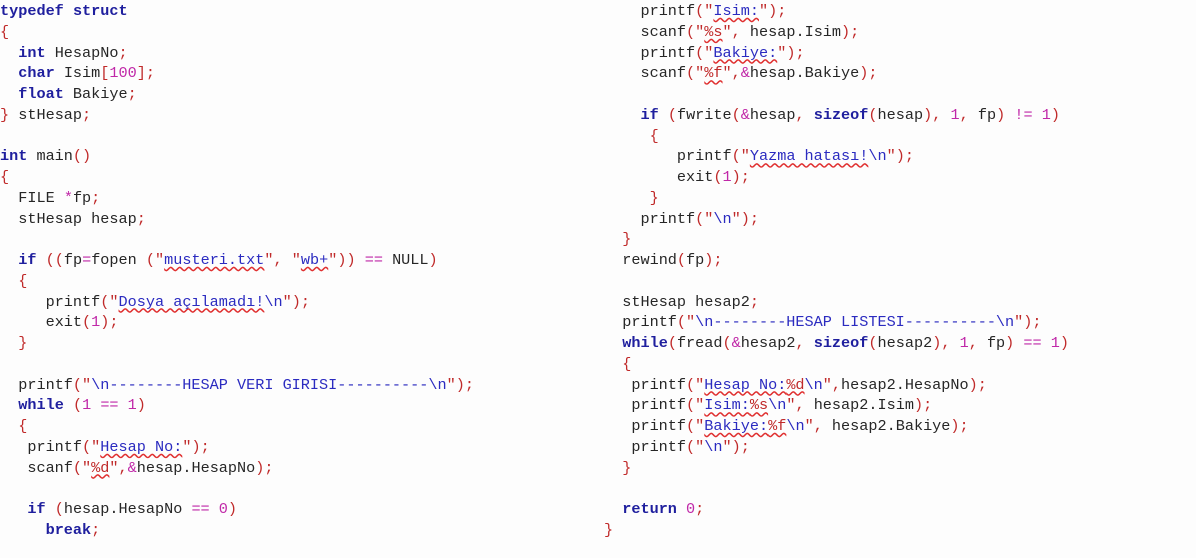  What do you see at coordinates (214, 260) in the screenshot?
I see `code-token-str: musteri.txt` at bounding box center [214, 260].